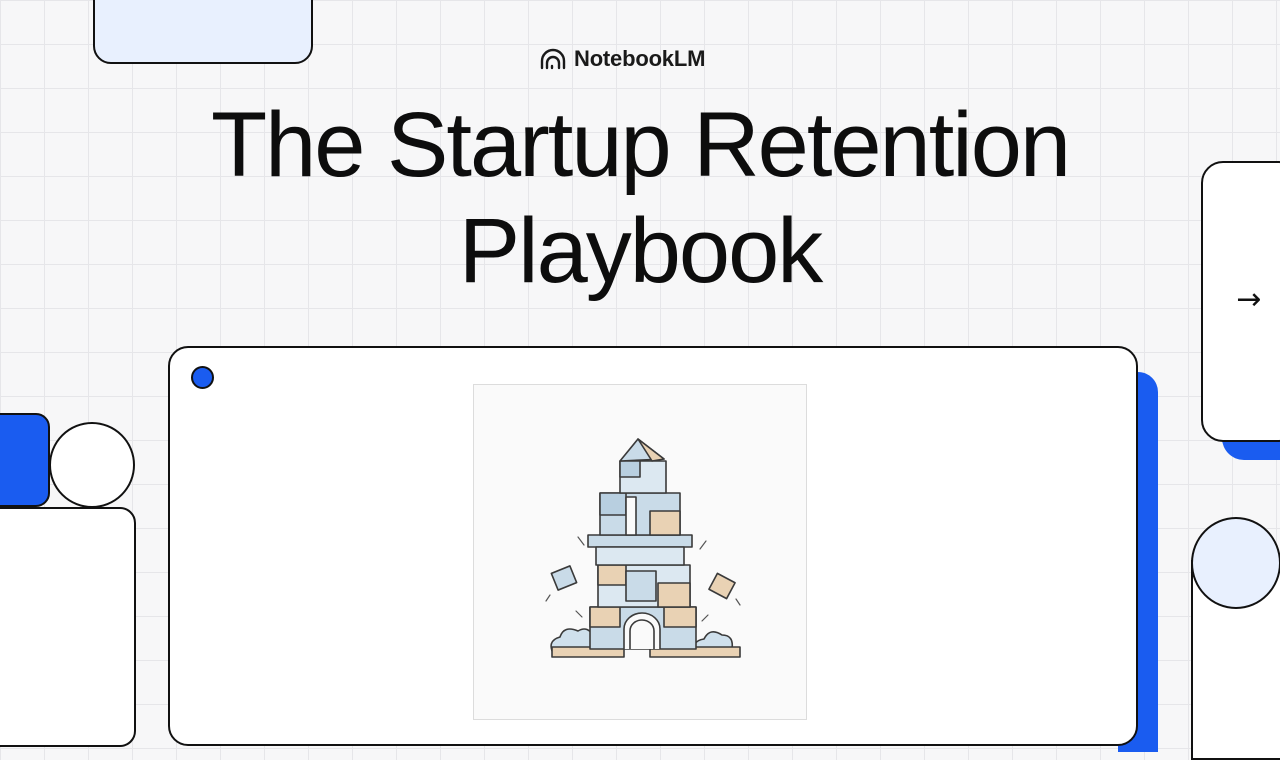  I want to click on previous-slide-card, so click(68, 627).